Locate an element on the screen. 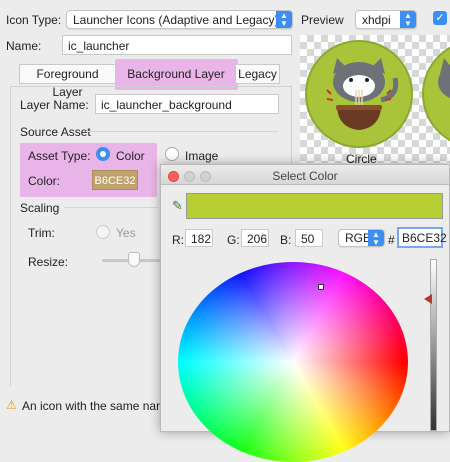  density-select: xhdpi ▲ ▼ is located at coordinates (386, 19).